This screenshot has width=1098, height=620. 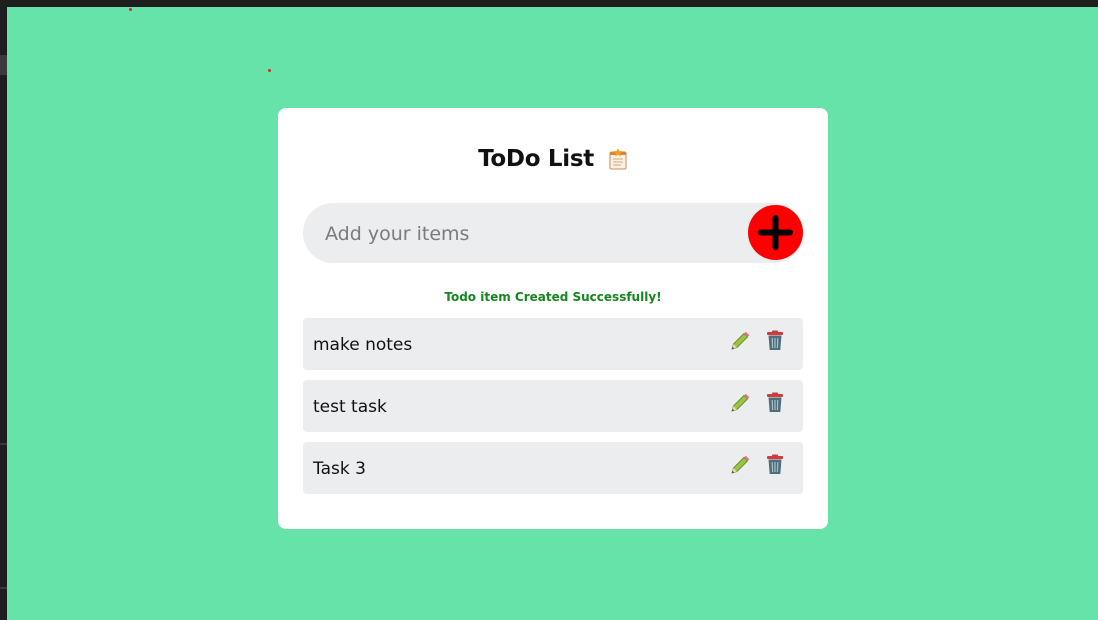 I want to click on notepad-icon, so click(x=618, y=159).